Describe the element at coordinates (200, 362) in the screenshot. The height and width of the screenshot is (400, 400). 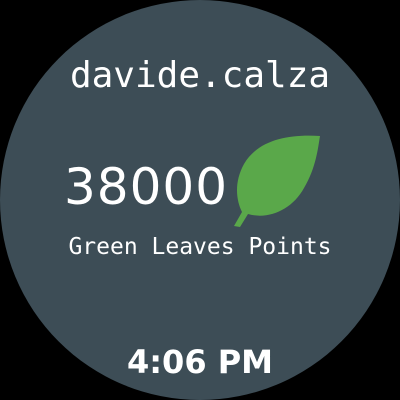
I see `clock-time: 4:06 PM` at that location.